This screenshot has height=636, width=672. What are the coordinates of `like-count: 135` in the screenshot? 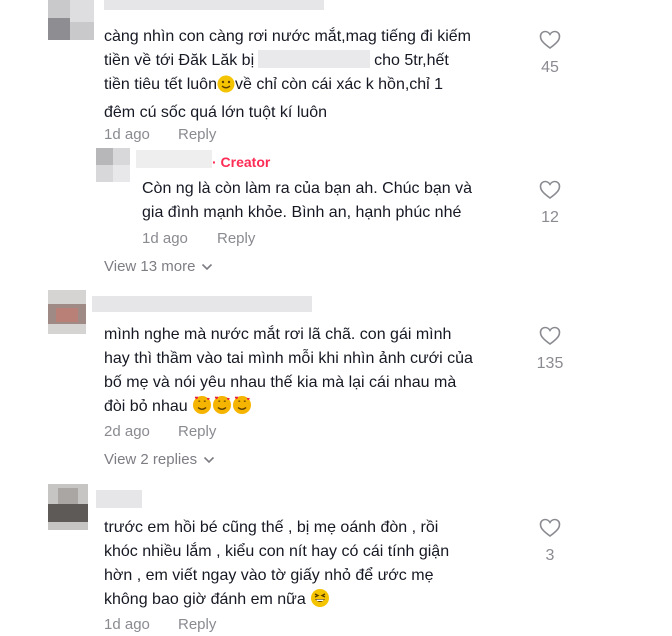 It's located at (550, 363).